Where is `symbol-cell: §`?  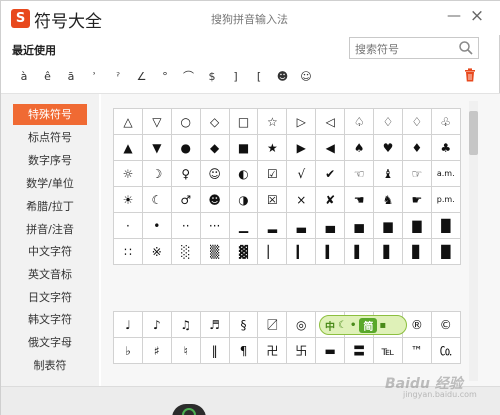 symbol-cell: § is located at coordinates (244, 325).